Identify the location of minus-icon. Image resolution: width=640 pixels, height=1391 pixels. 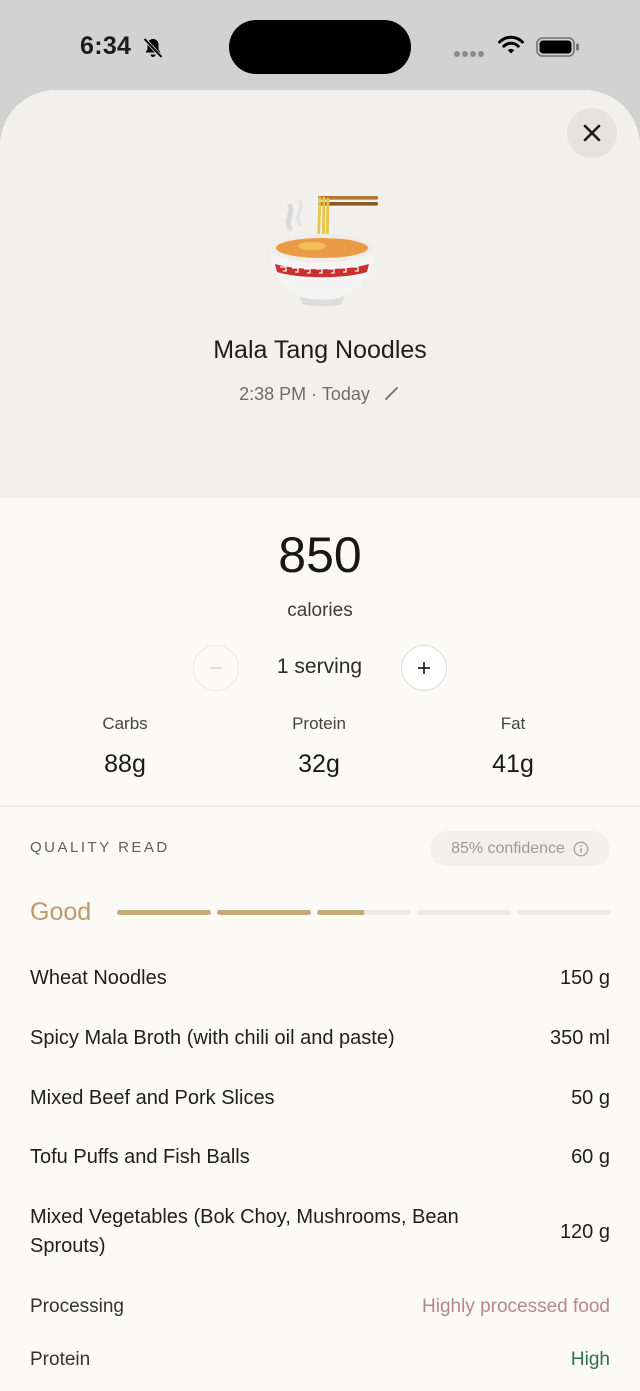
(216, 668).